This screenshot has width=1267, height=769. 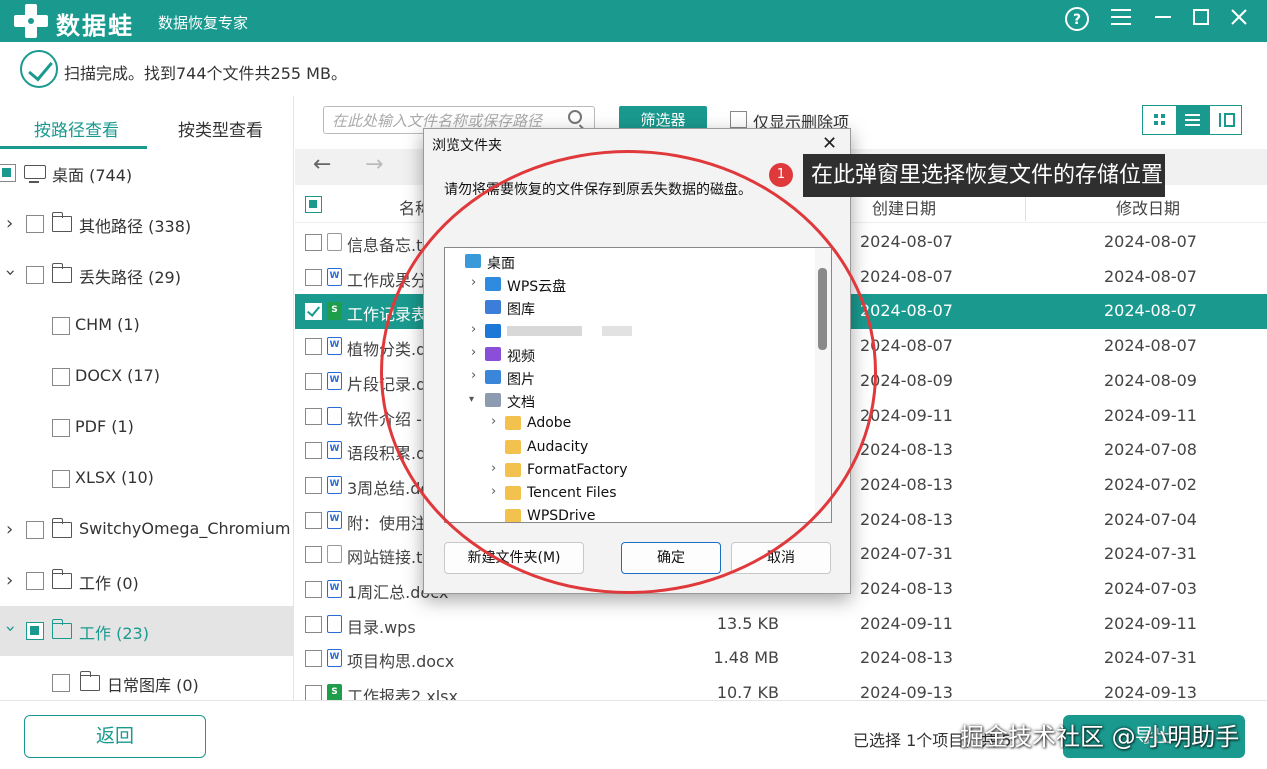 I want to click on back-arrow-icon: ←, so click(x=322, y=164).